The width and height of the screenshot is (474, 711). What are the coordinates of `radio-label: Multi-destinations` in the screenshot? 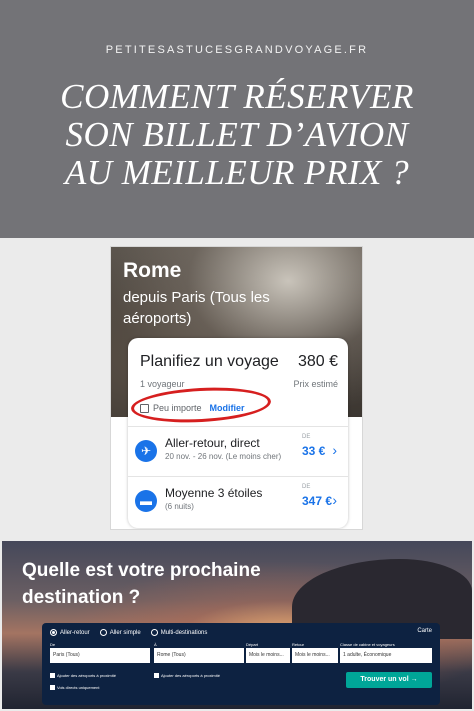 It's located at (184, 632).